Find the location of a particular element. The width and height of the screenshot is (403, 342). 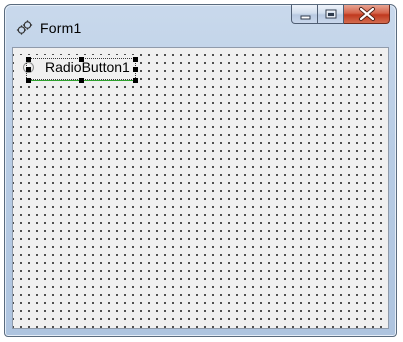

close-button is located at coordinates (367, 14).